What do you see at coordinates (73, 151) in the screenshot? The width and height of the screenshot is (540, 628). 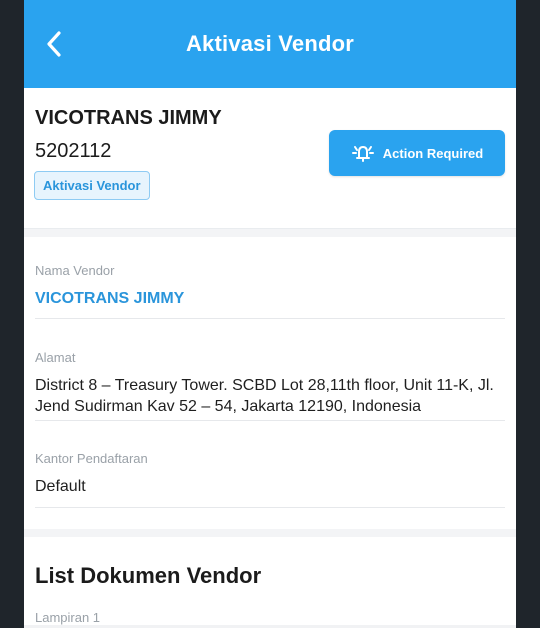 I see `vendor-code: 5202112` at bounding box center [73, 151].